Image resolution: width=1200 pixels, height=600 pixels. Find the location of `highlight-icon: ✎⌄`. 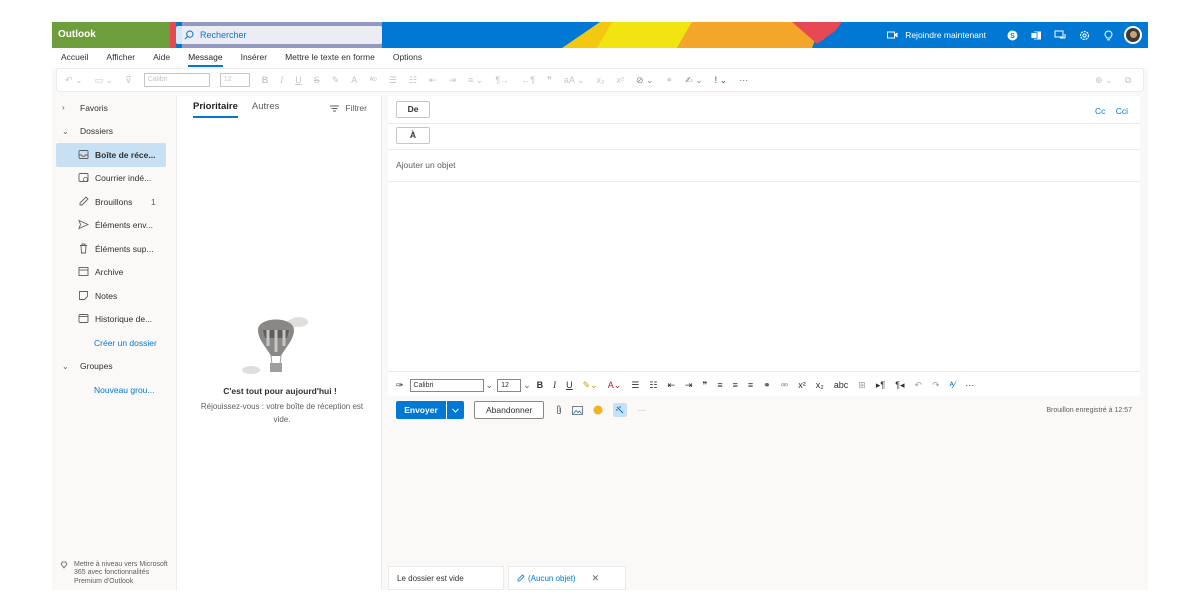

highlight-icon: ✎⌄ is located at coordinates (590, 385).